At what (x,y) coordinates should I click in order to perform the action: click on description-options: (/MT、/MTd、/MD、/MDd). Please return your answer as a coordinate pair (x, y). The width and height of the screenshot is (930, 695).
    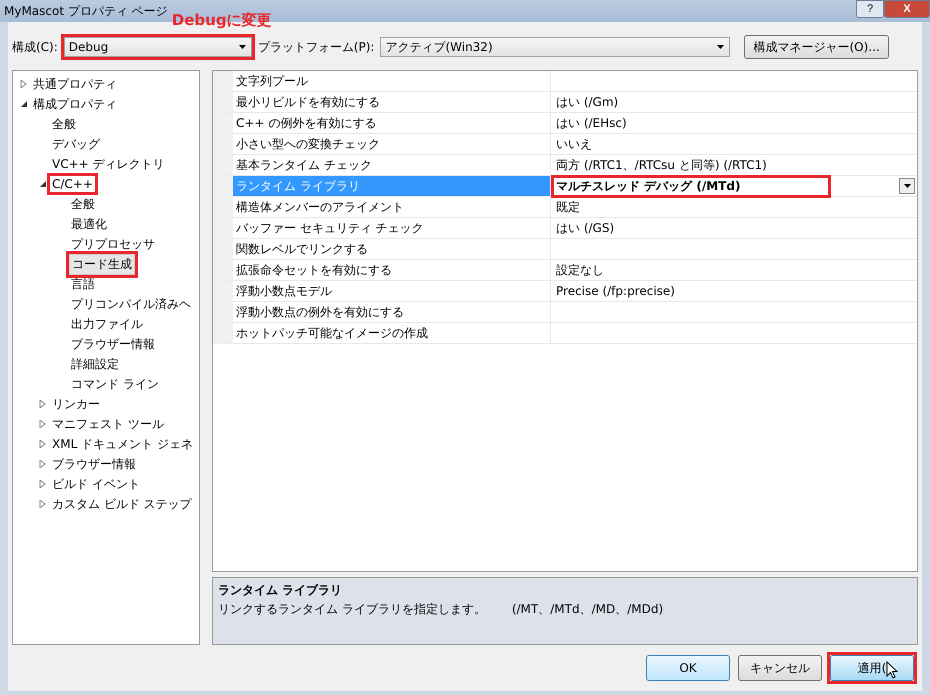
    Looking at the image, I should click on (588, 609).